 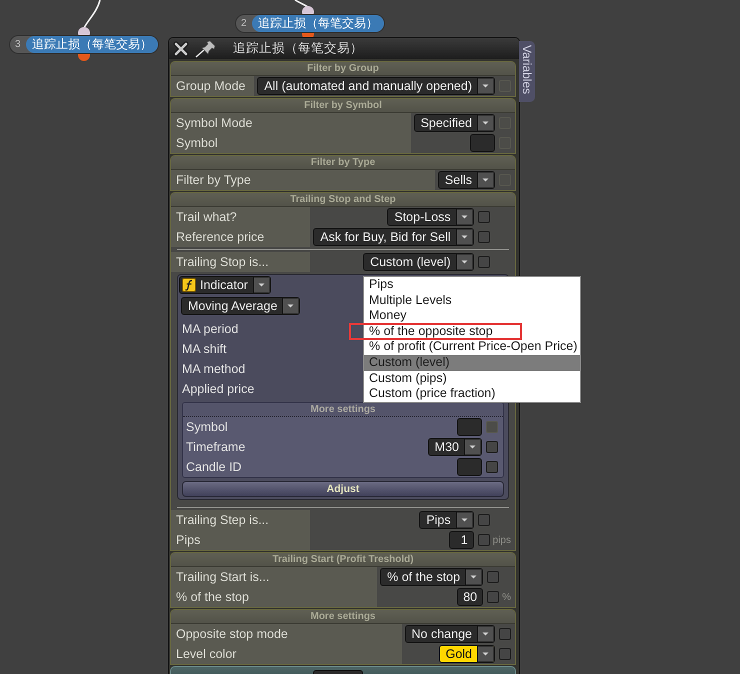 What do you see at coordinates (472, 300) in the screenshot?
I see `dropdown-option: Multiple Levels` at bounding box center [472, 300].